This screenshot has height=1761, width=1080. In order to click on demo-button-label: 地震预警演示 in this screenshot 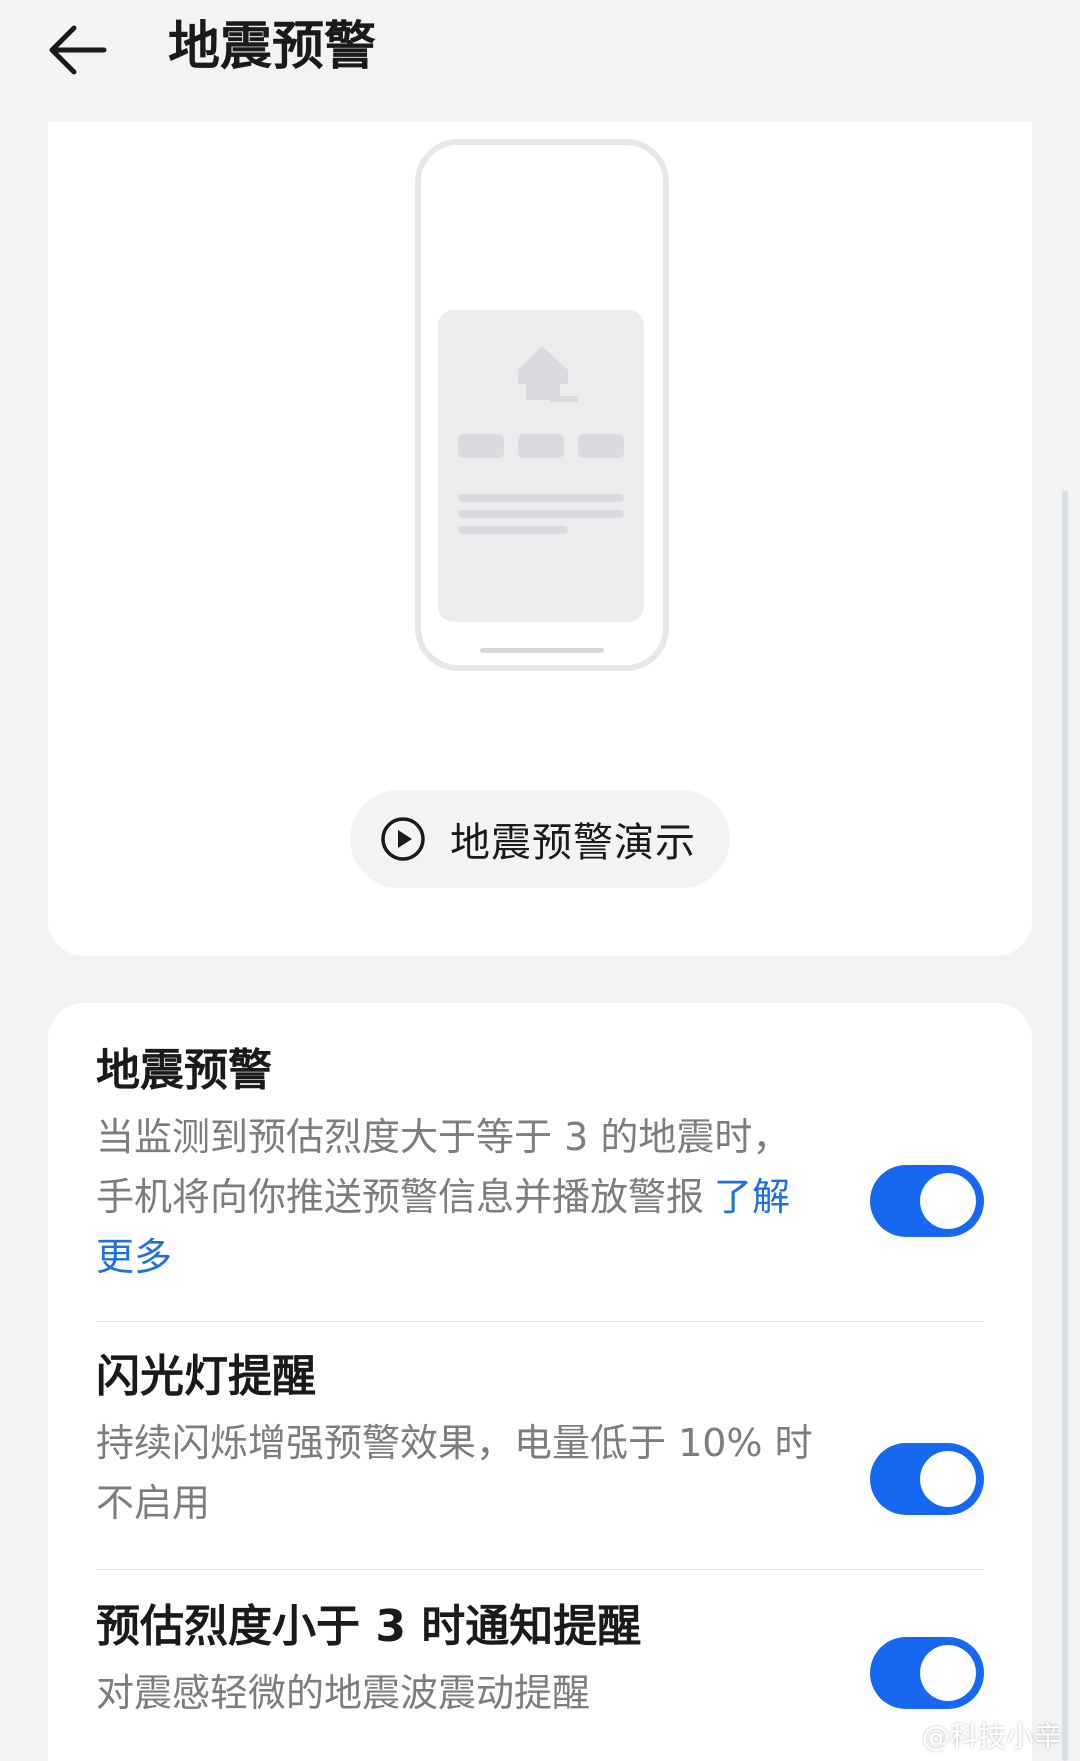, I will do `click(573, 843)`.